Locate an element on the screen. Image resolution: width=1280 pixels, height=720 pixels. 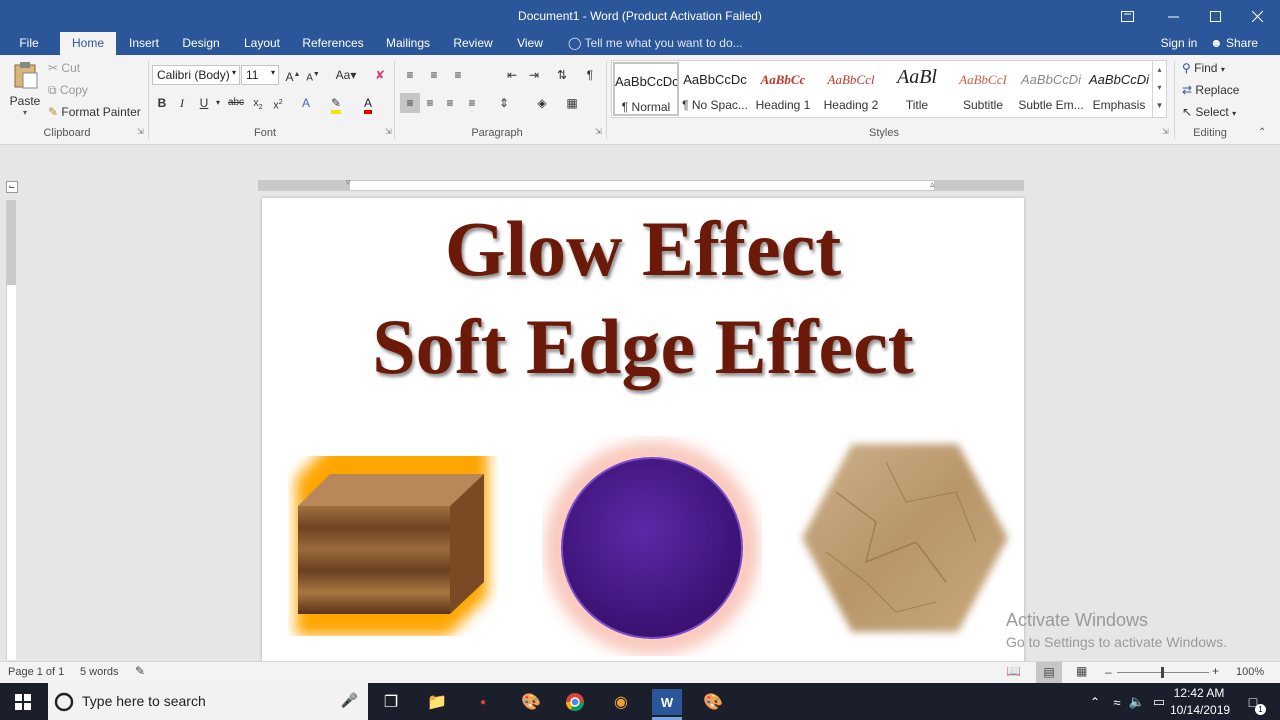
clipboard-launcher-icon: ⇲ is located at coordinates (140, 131).